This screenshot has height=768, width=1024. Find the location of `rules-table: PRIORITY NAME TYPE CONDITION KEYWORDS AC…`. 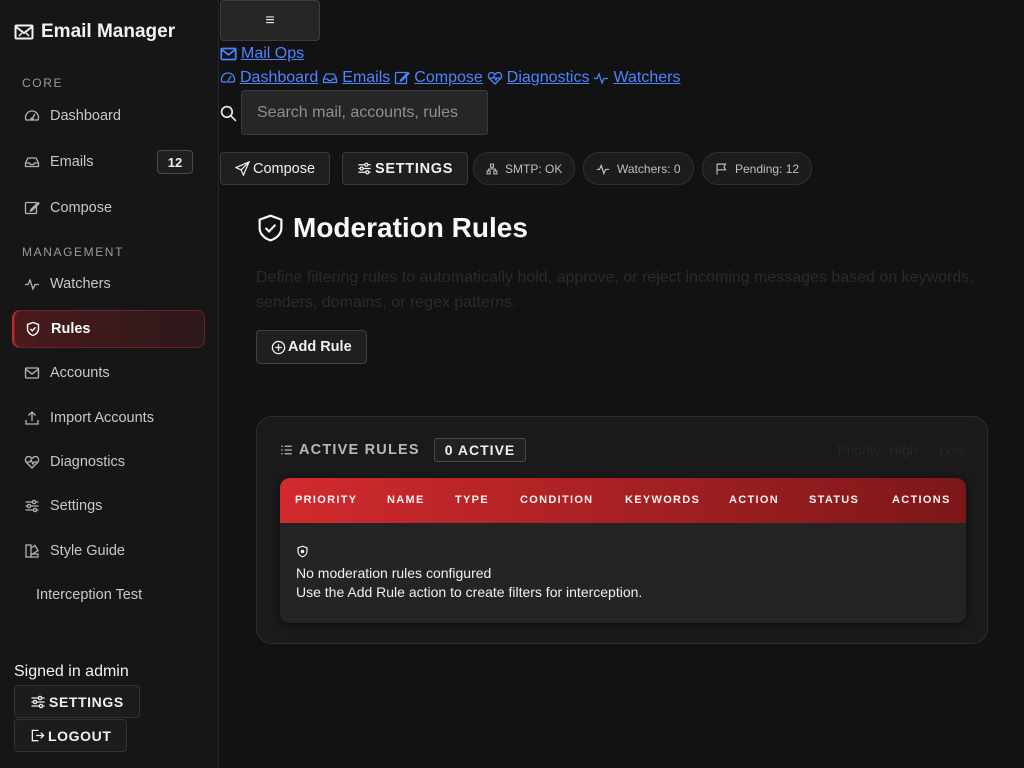

rules-table: PRIORITY NAME TYPE CONDITION KEYWORDS AC… is located at coordinates (623, 550).